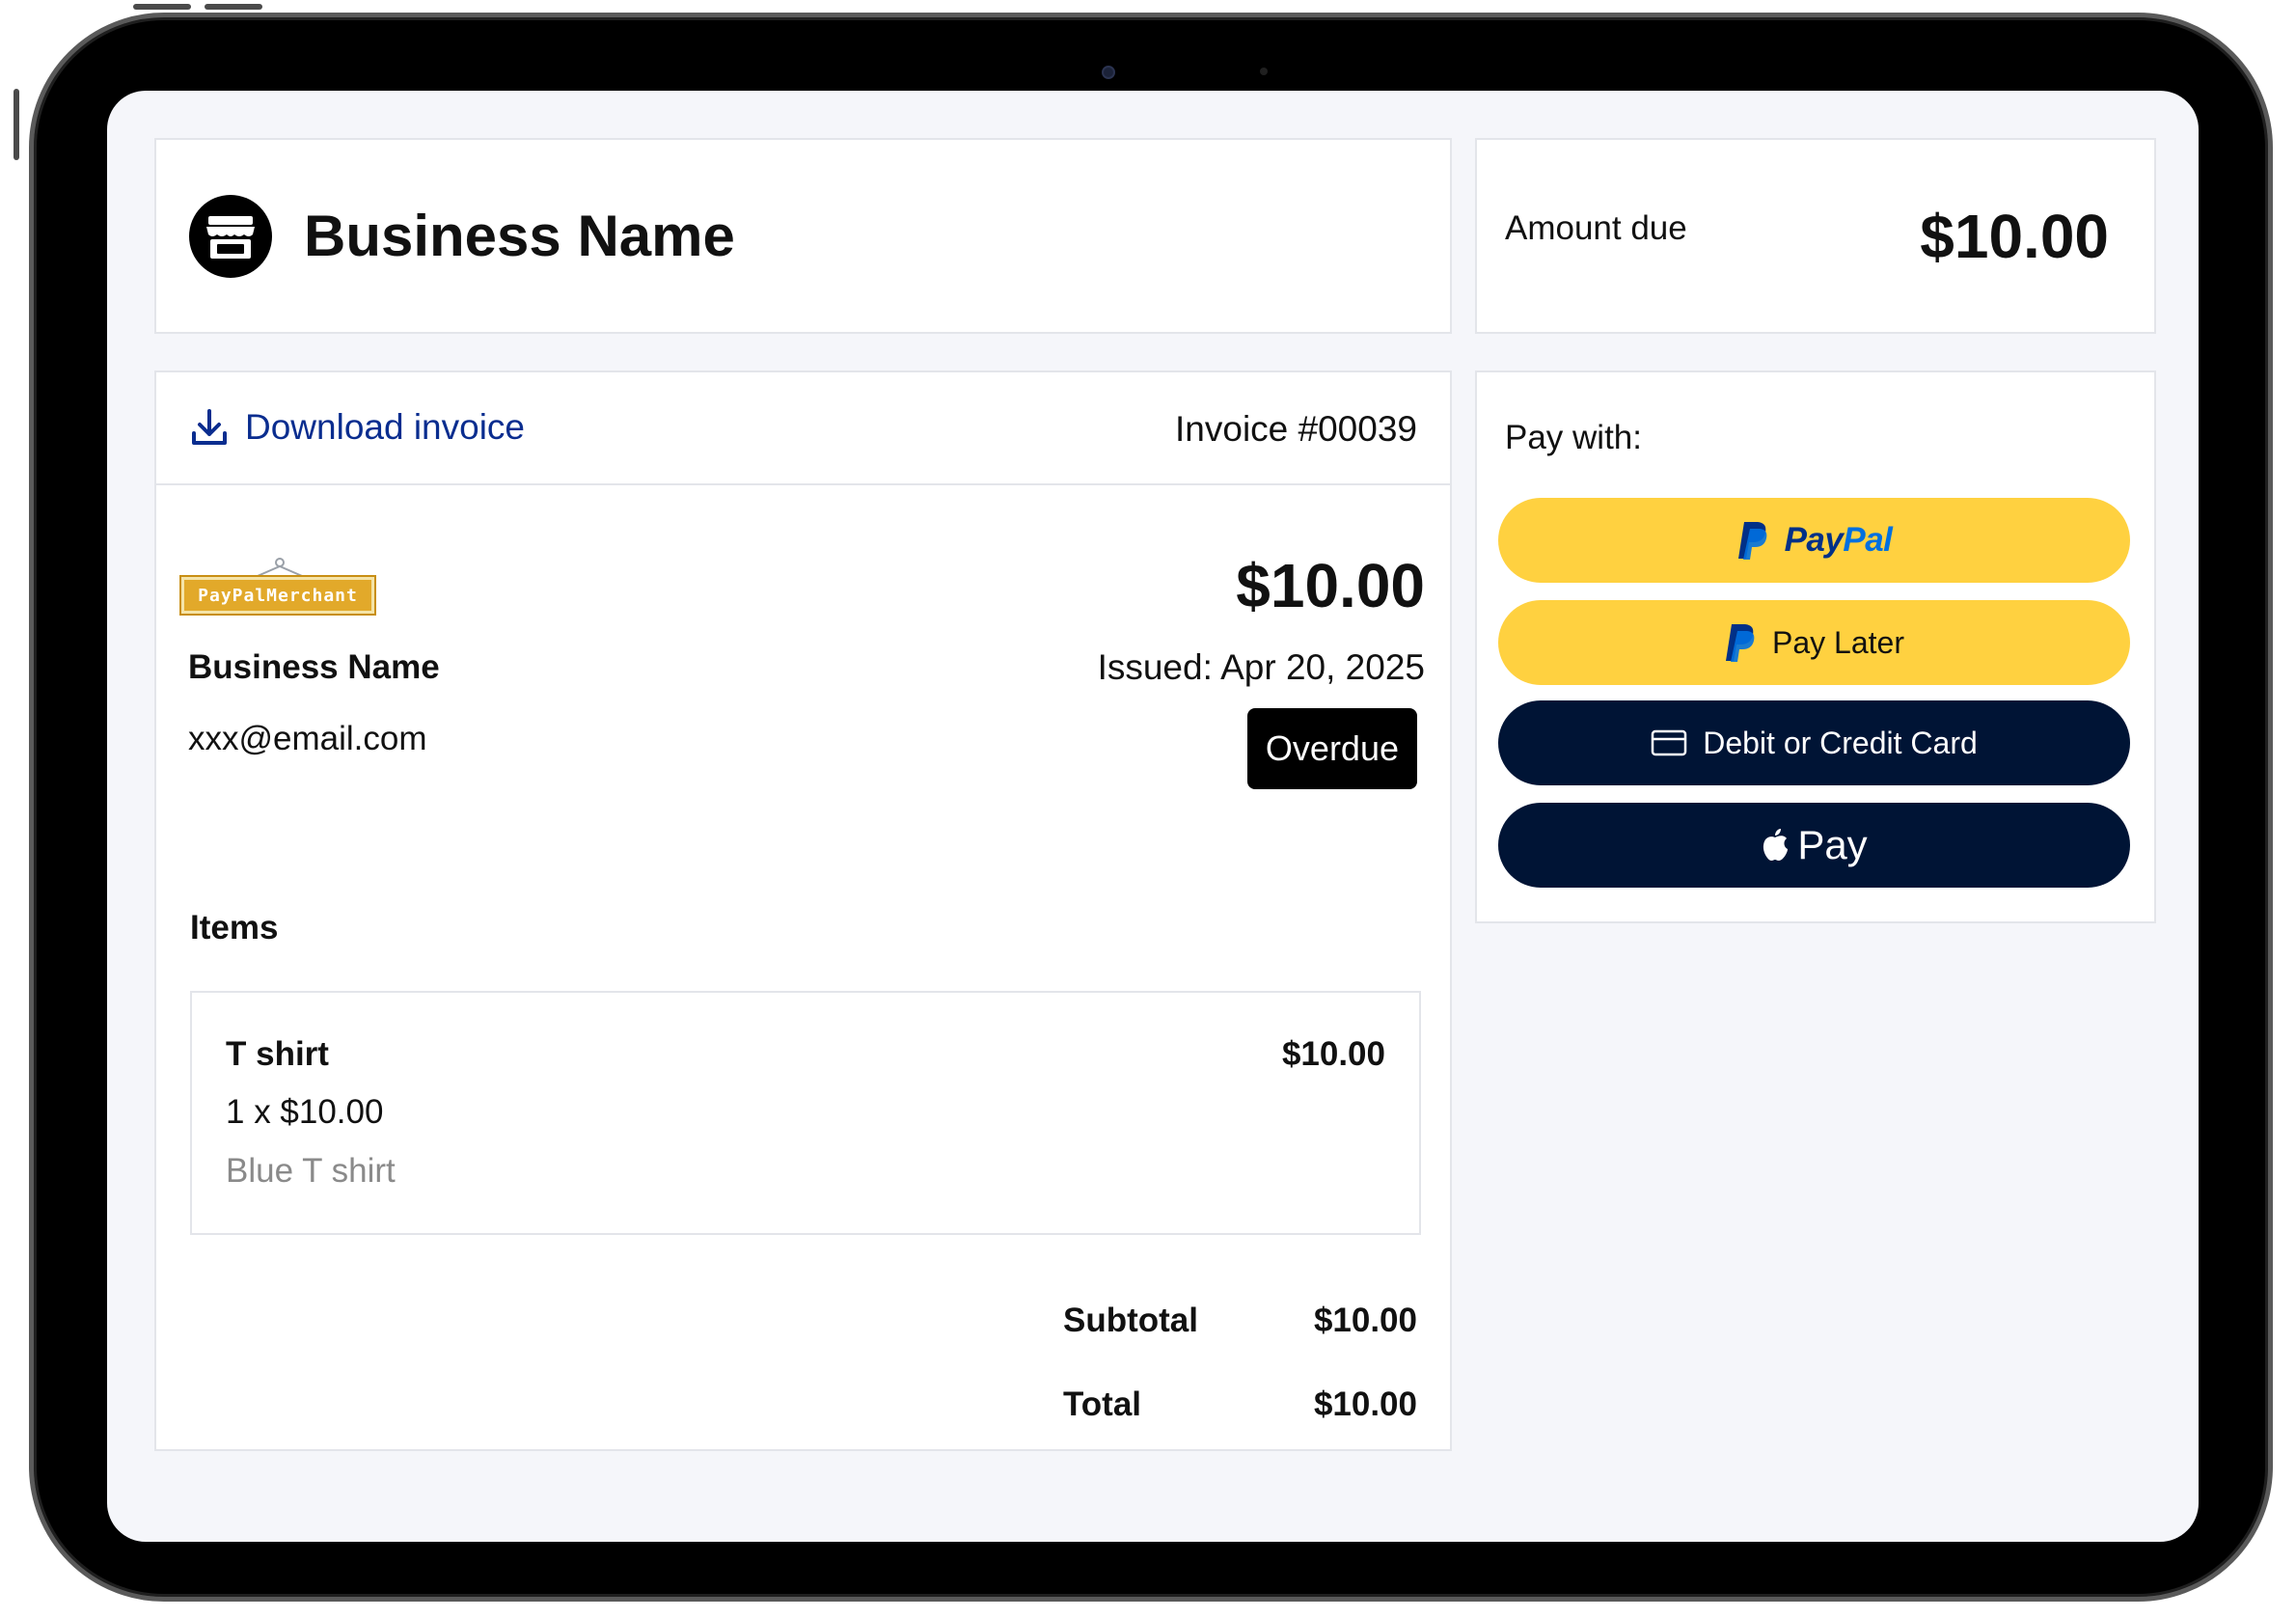 The image size is (2296, 1618). I want to click on download-invoice-link: Download invoice, so click(358, 427).